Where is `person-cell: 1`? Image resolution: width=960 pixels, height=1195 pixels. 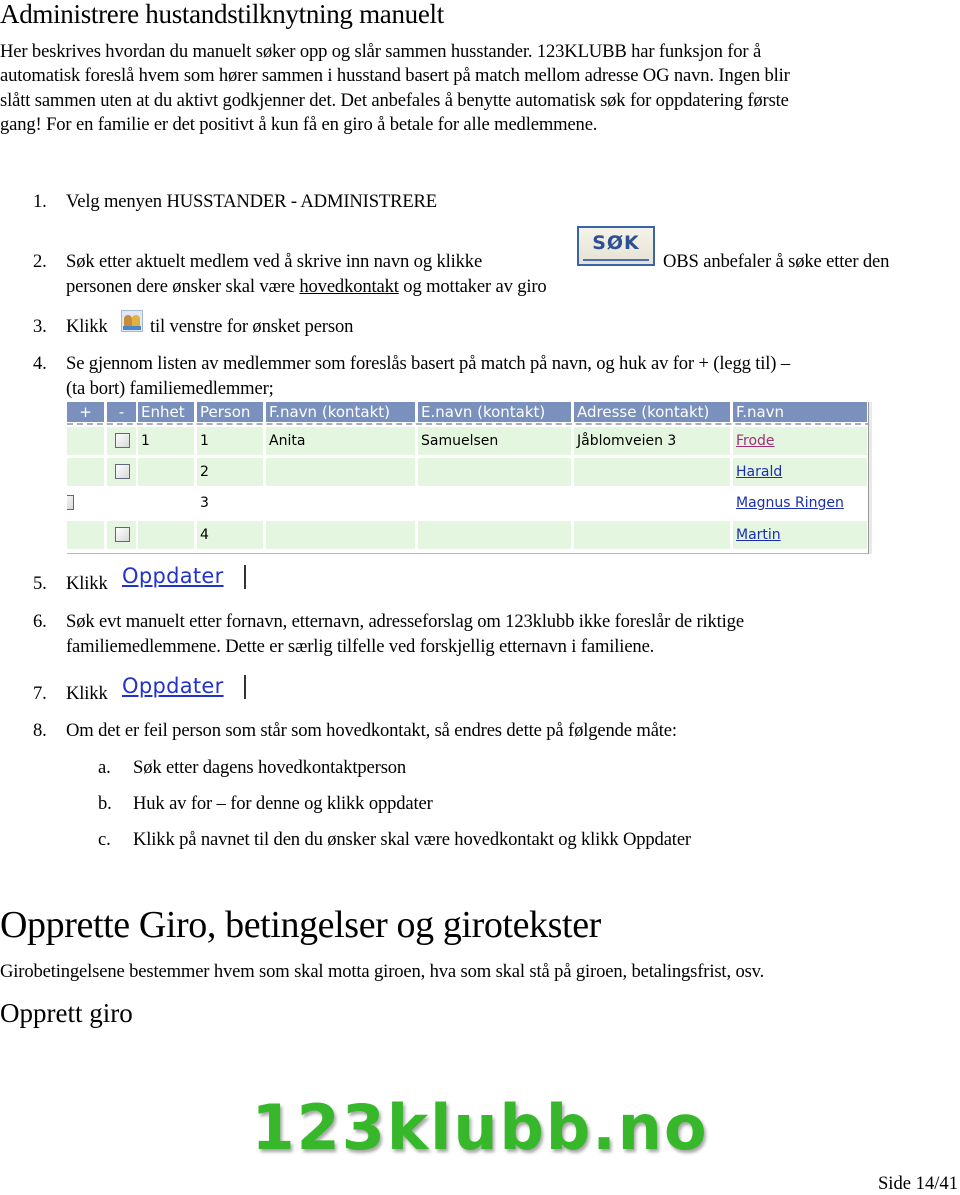
person-cell: 1 is located at coordinates (230, 441).